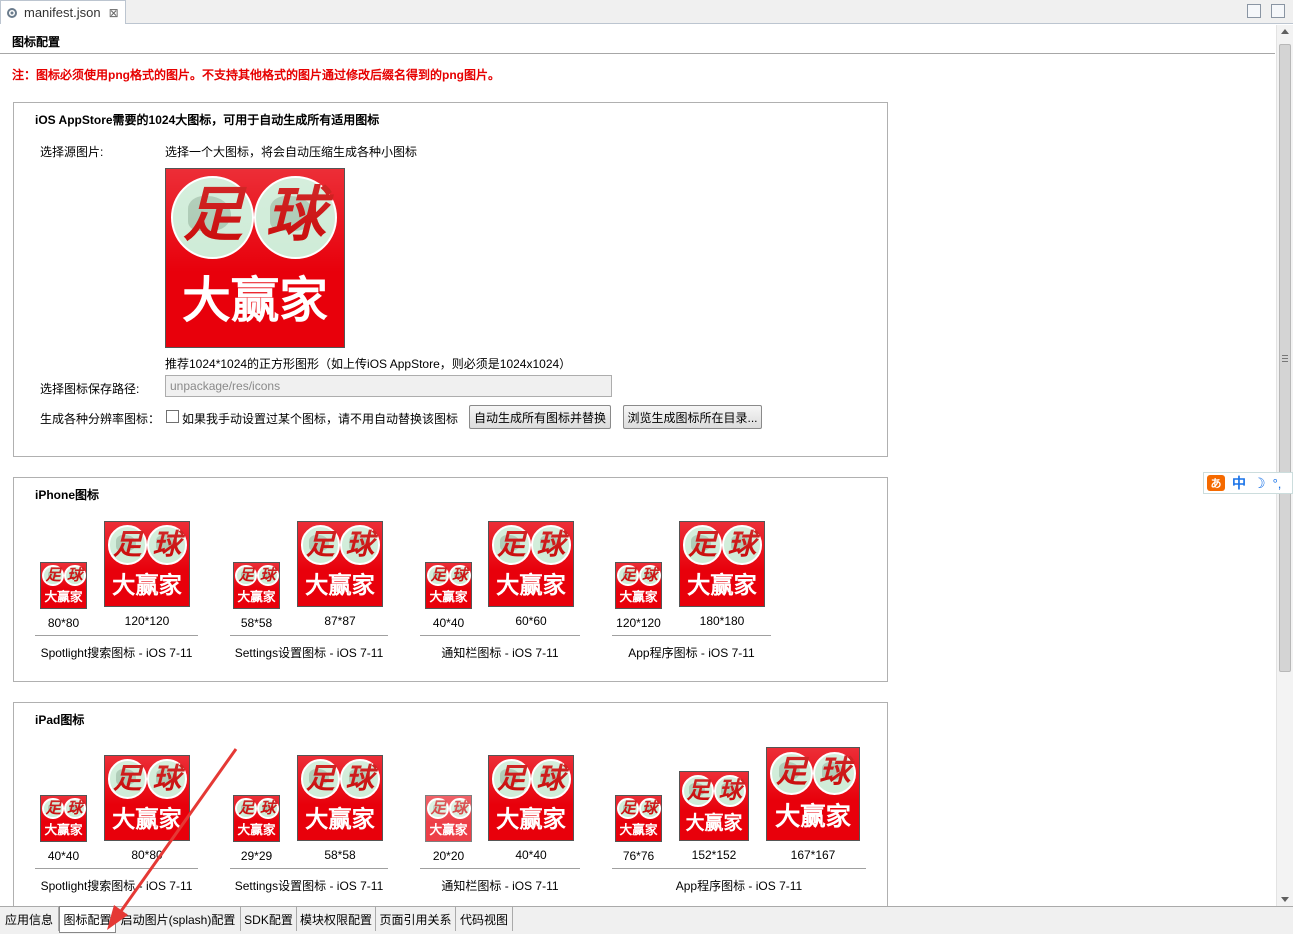 This screenshot has width=1293, height=934. What do you see at coordinates (388, 386) in the screenshot?
I see `save-path-input` at bounding box center [388, 386].